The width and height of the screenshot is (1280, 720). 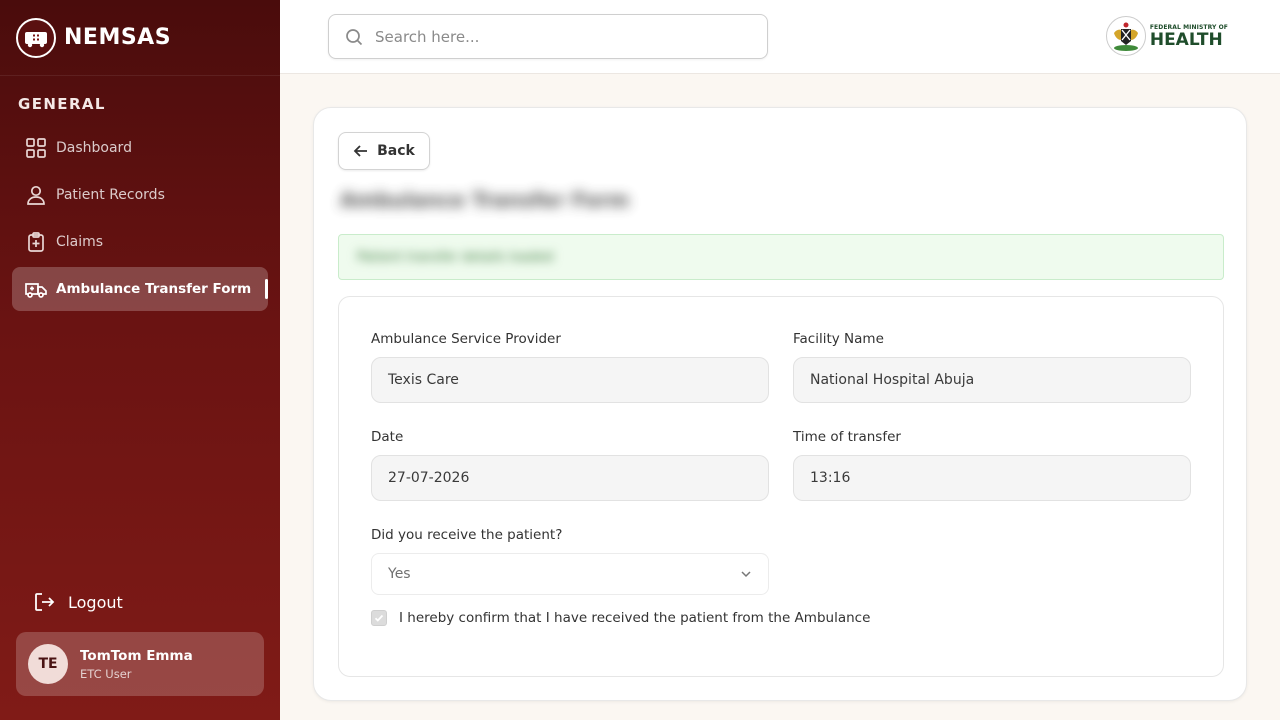 I want to click on search-input, so click(x=555, y=36).